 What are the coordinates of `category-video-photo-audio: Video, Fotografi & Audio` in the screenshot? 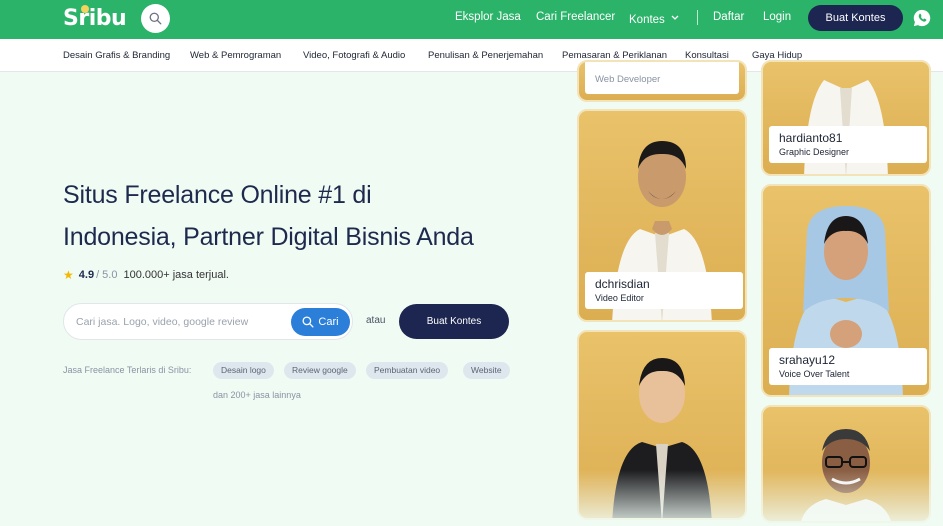 It's located at (354, 55).